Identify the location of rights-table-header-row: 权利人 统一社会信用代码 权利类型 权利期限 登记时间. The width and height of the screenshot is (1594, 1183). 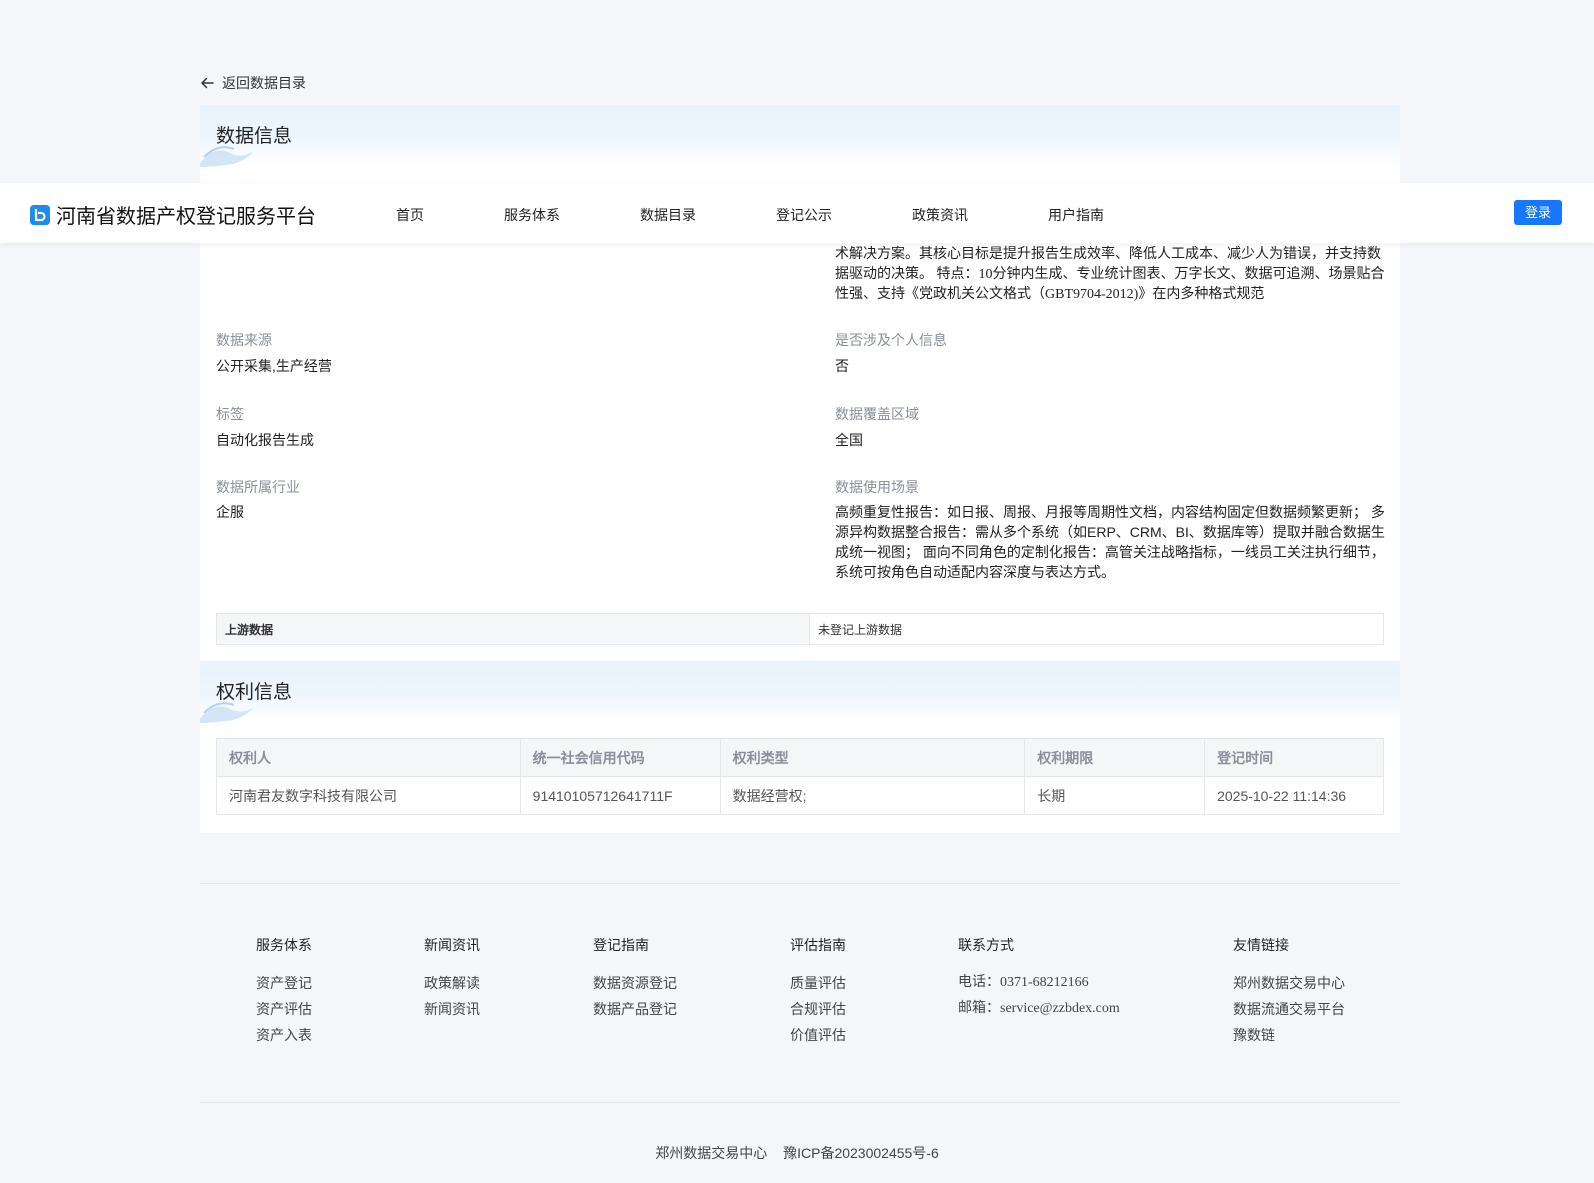
(800, 757).